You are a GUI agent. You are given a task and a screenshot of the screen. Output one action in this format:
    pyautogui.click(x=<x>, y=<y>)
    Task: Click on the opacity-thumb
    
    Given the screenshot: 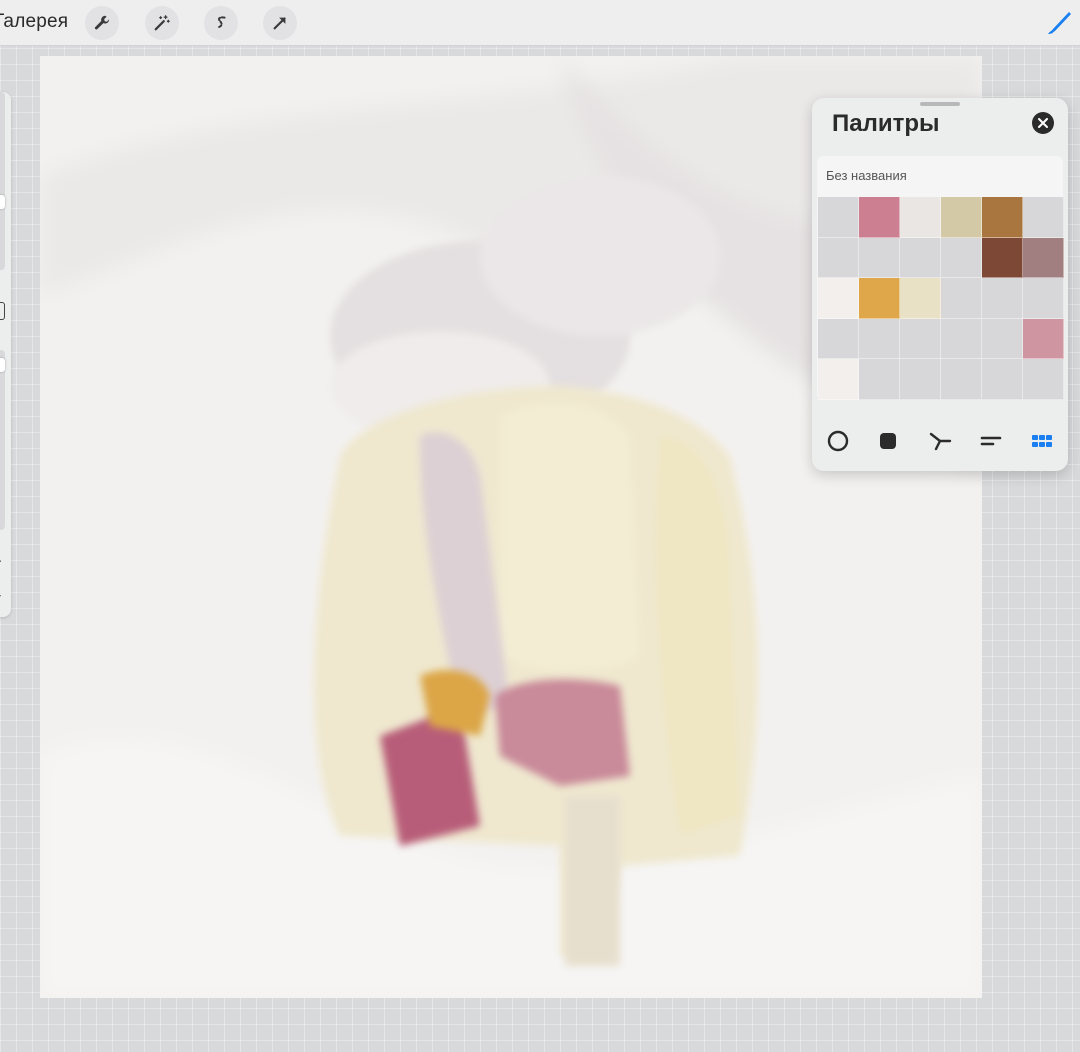 What is the action you would take?
    pyautogui.click(x=2, y=365)
    